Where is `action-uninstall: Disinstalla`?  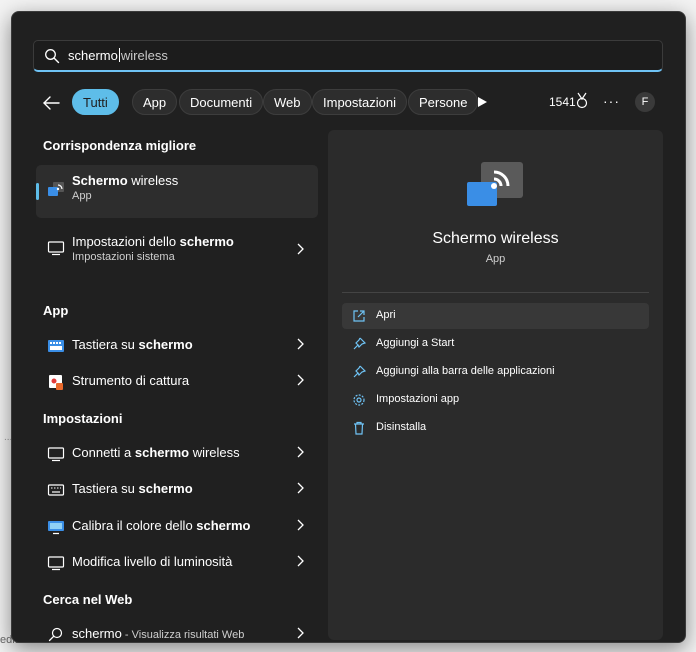
action-uninstall: Disinstalla is located at coordinates (495, 428).